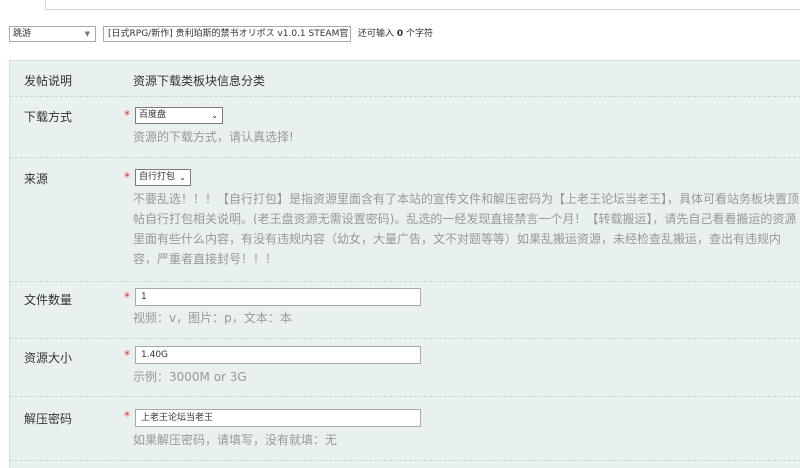 The image size is (800, 468). Describe the element at coordinates (52, 34) in the screenshot. I see `thread-type-select: 跳游 ▼` at that location.